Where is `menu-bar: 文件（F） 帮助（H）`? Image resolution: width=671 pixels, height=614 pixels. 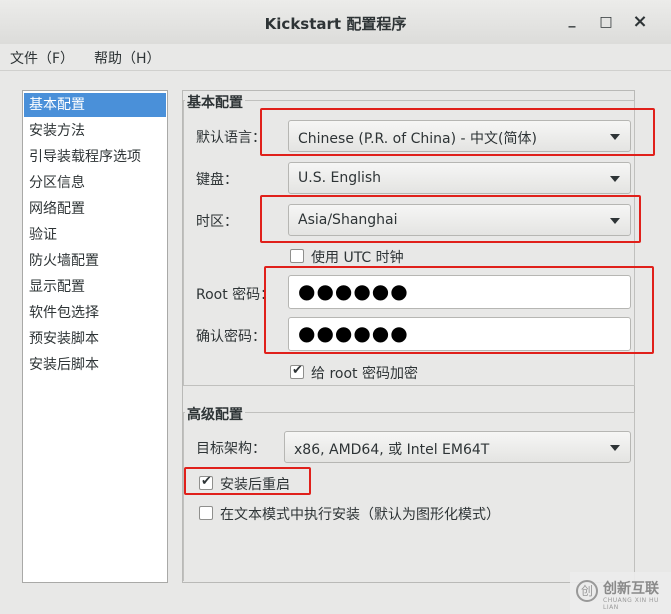 menu-bar: 文件（F） 帮助（H） is located at coordinates (335, 57).